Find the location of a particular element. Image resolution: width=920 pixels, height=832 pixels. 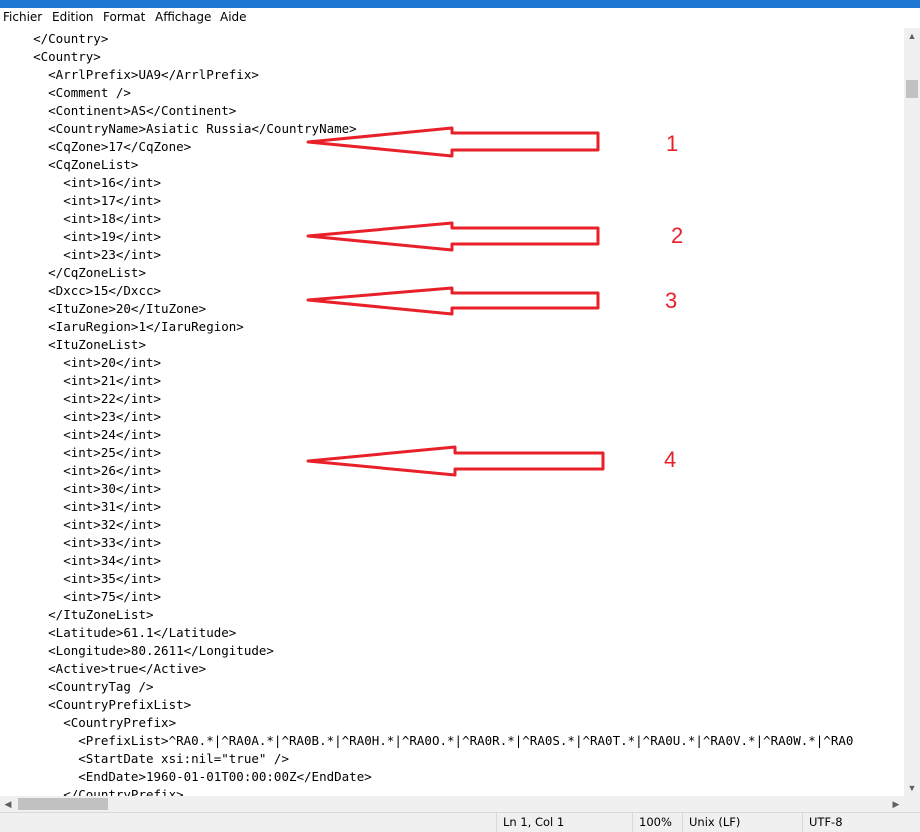

chevron-down-icon: ▼ is located at coordinates (912, 788).